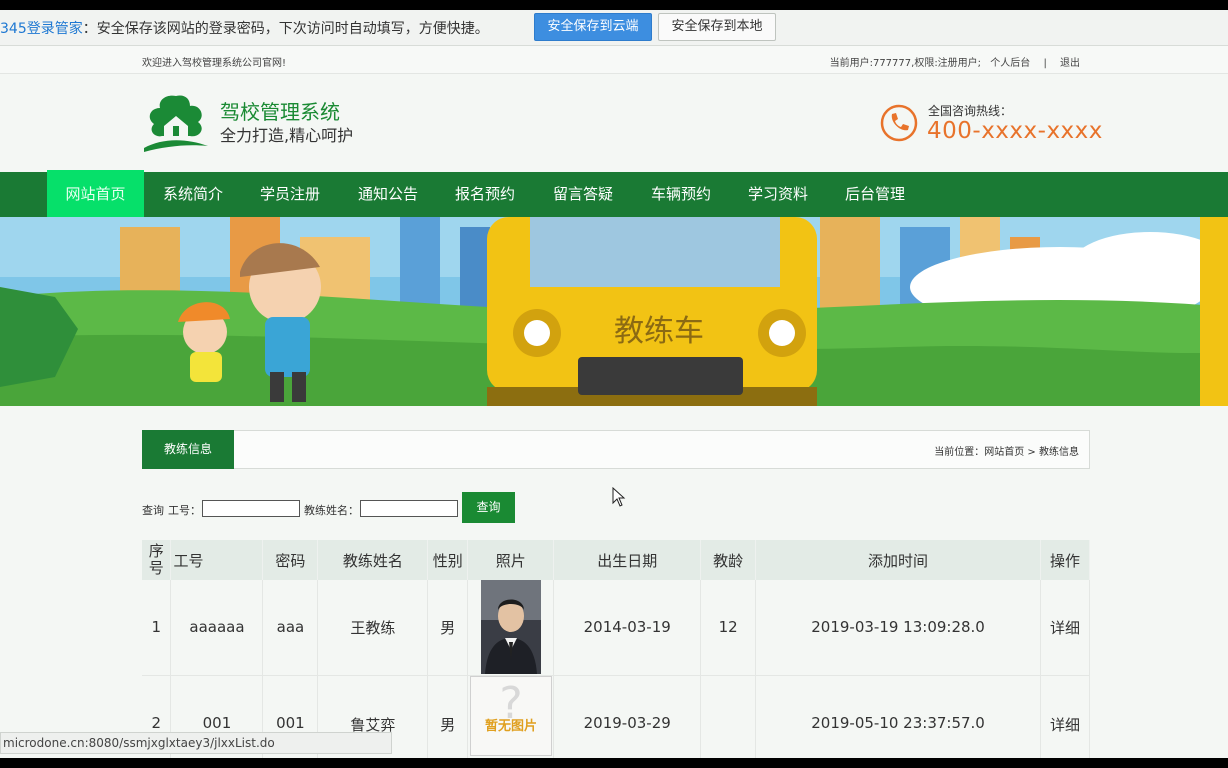 Image resolution: width=1228 pixels, height=768 pixels. Describe the element at coordinates (217, 560) in the screenshot. I see `column-header: 工号` at that location.